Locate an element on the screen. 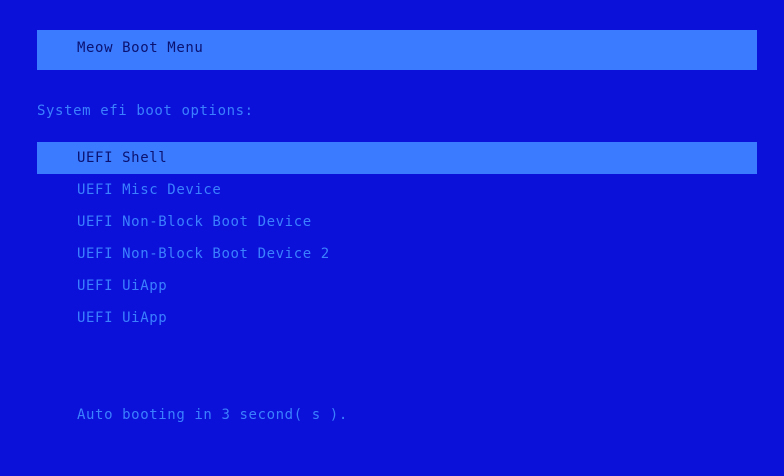  boot-option-label: UEFI Misc Device is located at coordinates (149, 190).